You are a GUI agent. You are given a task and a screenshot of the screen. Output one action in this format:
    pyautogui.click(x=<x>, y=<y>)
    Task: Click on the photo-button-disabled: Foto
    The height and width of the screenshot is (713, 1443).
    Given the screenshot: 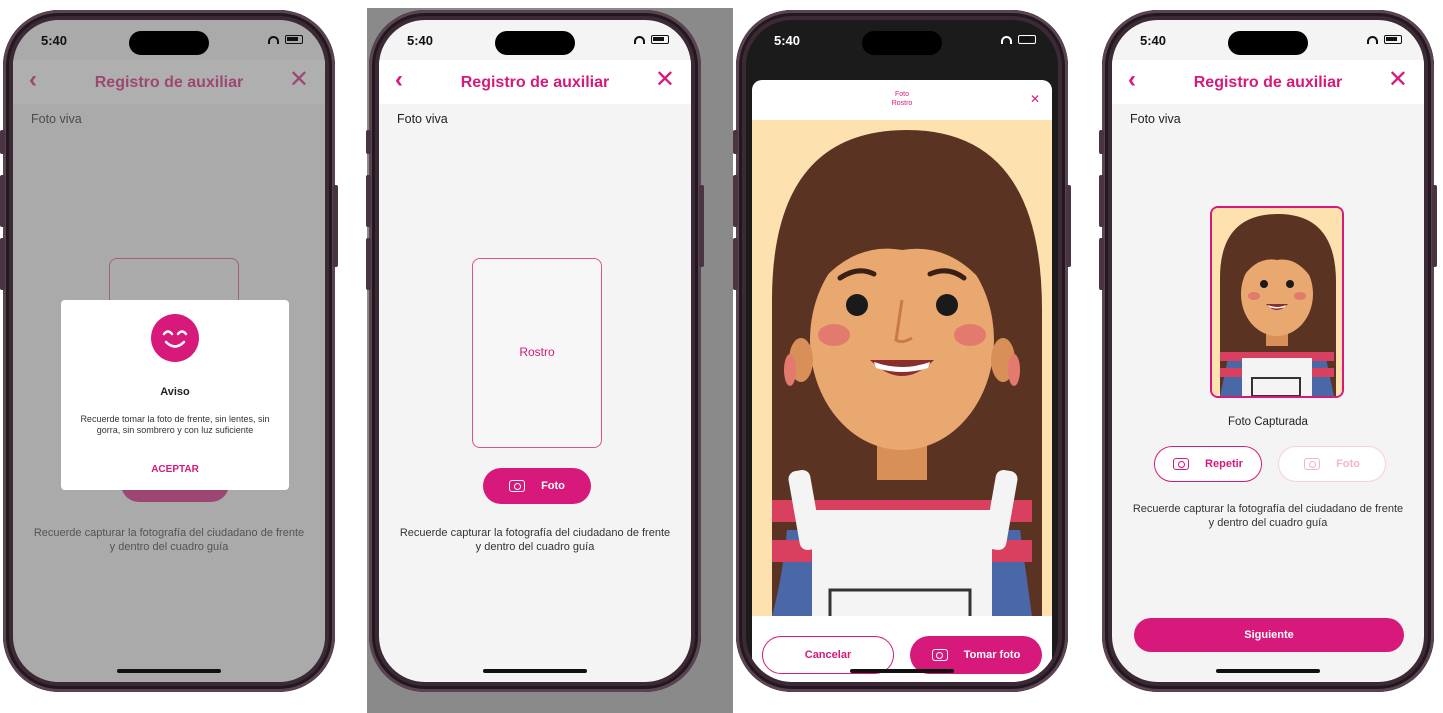 What is the action you would take?
    pyautogui.click(x=1332, y=464)
    